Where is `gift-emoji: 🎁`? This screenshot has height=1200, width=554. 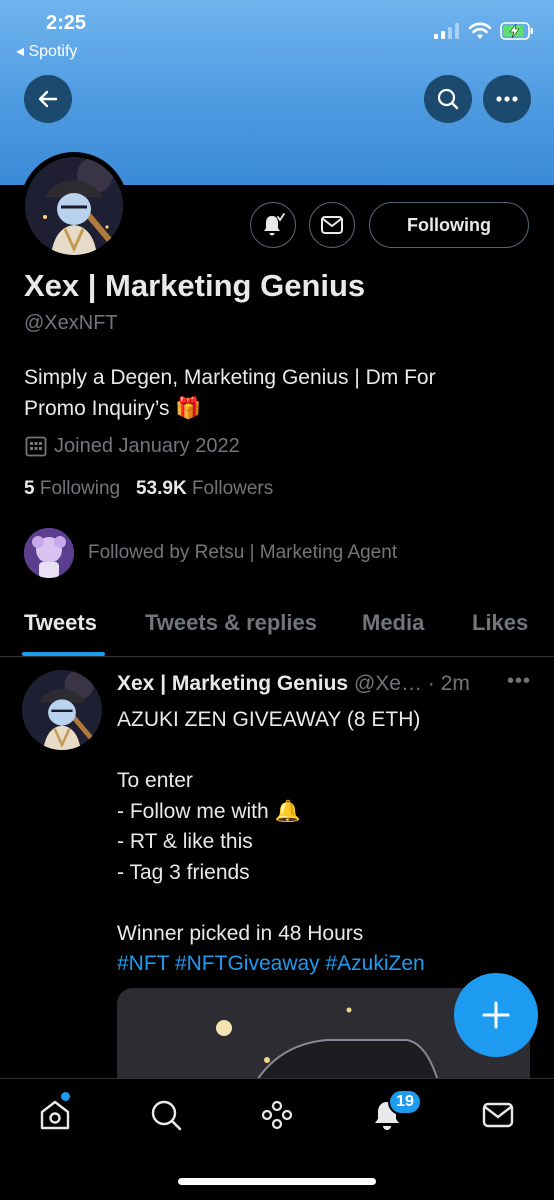
gift-emoji: 🎁 is located at coordinates (188, 408).